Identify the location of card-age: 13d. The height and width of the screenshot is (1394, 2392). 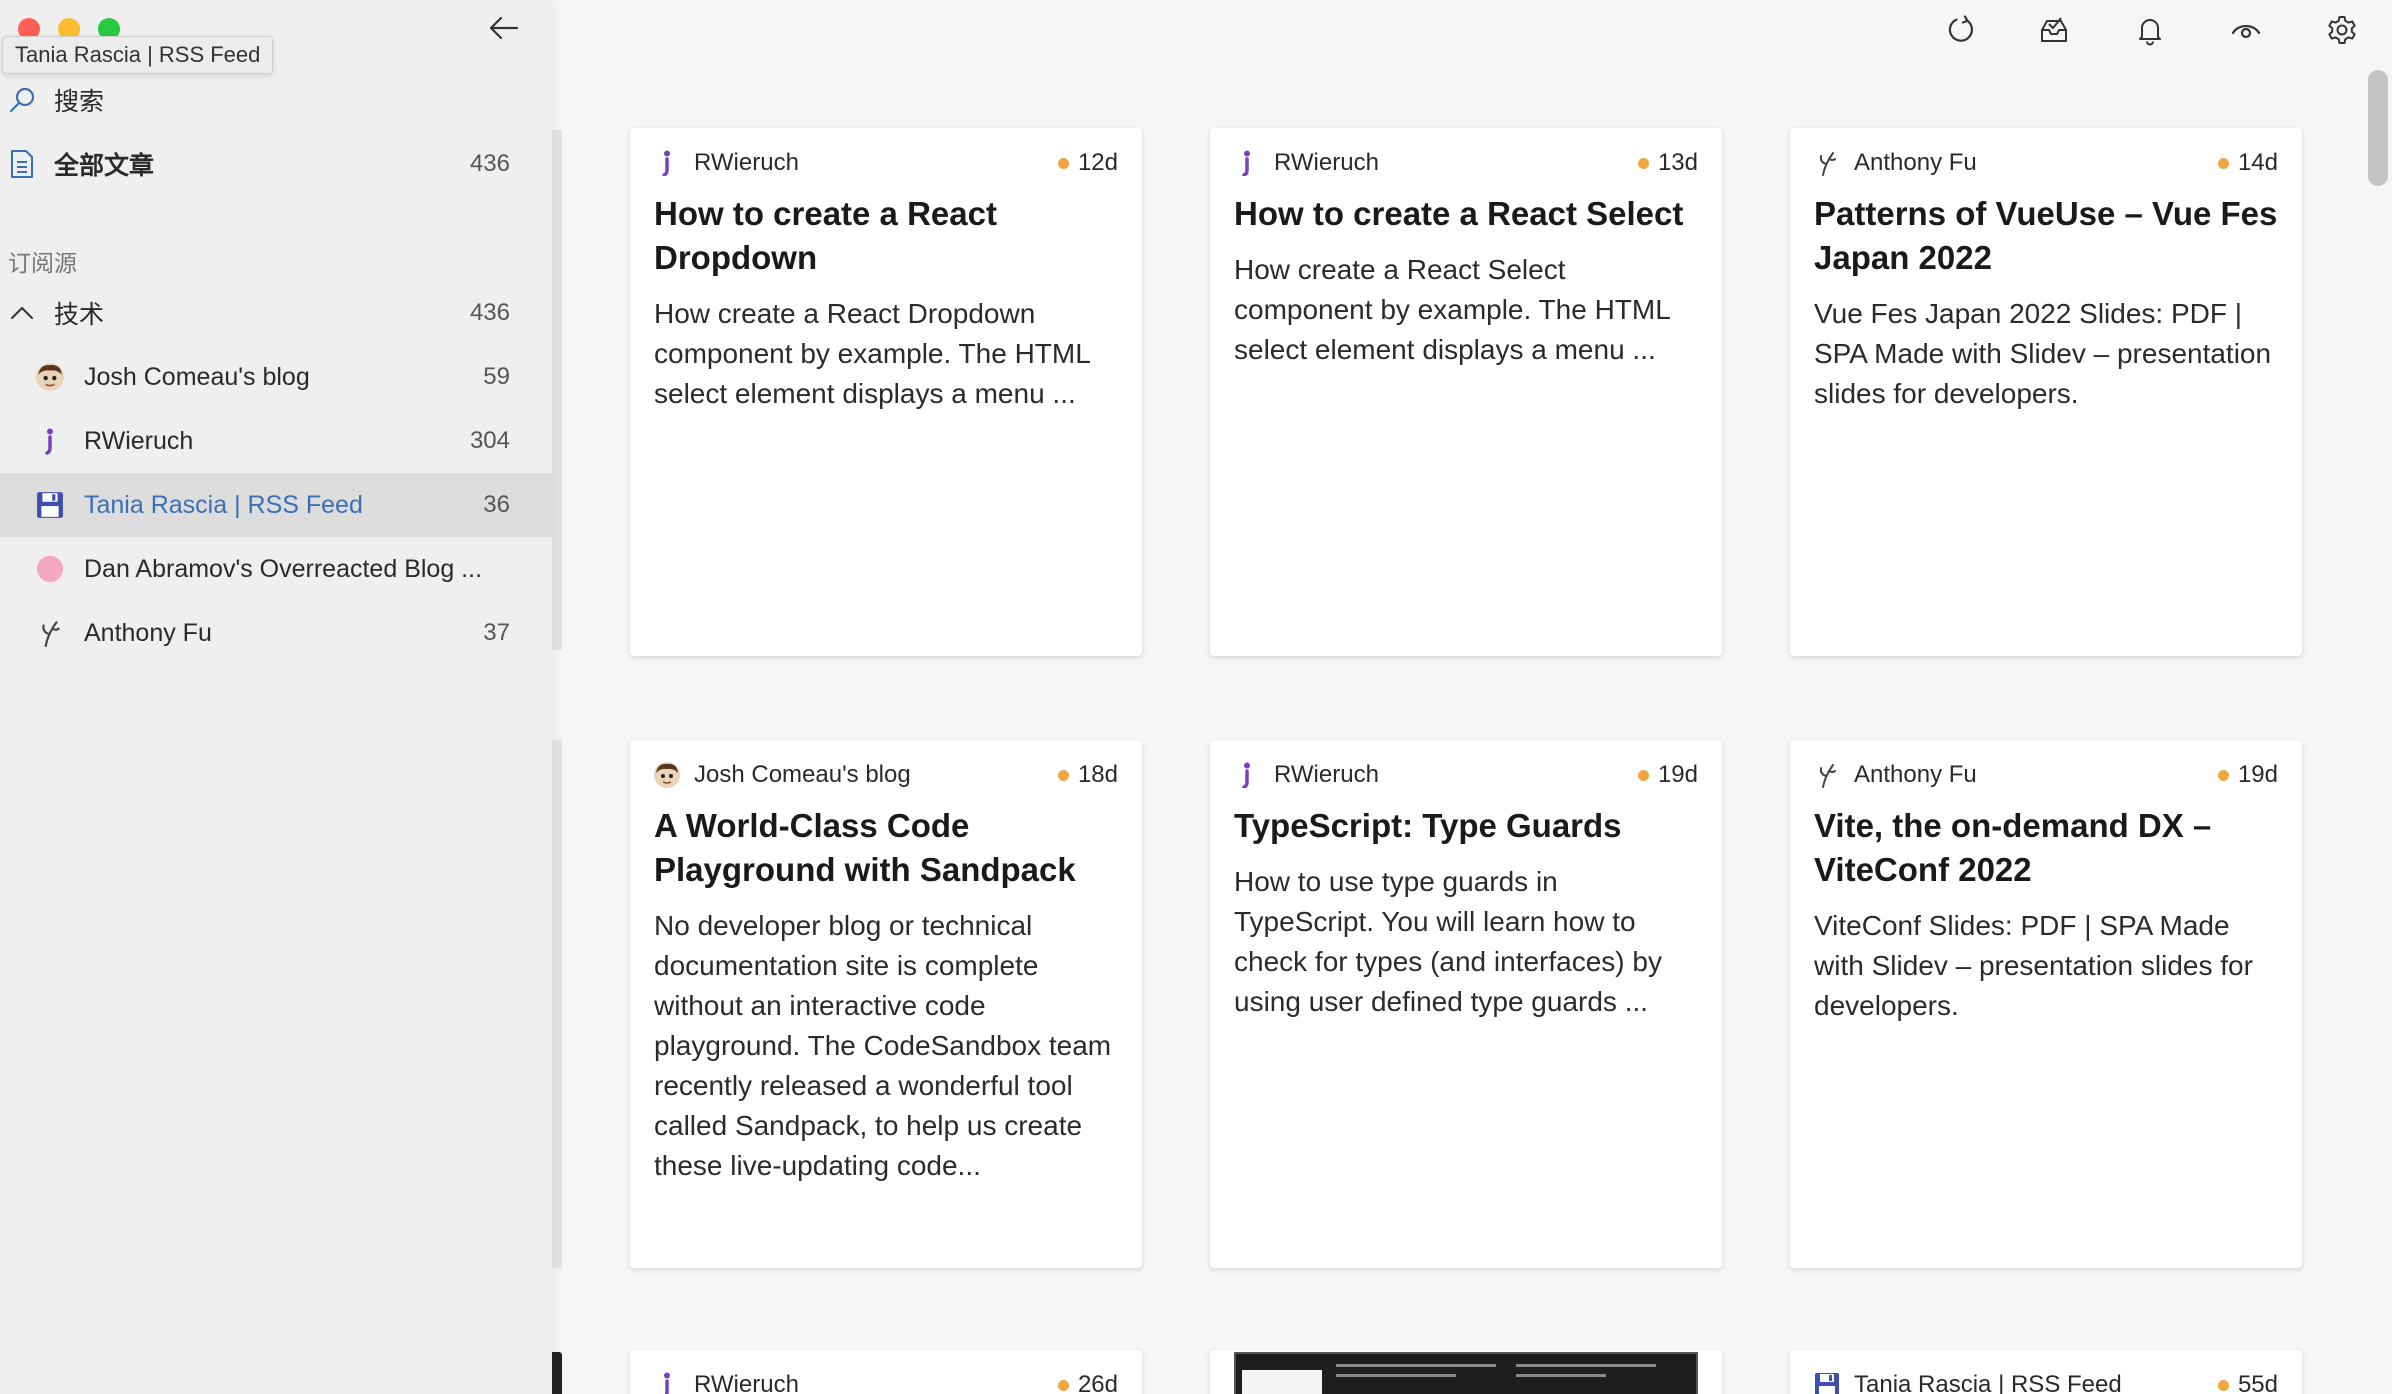
(1667, 163).